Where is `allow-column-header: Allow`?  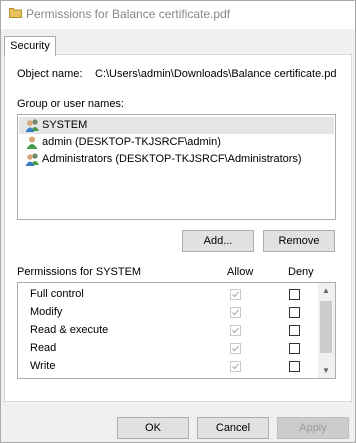 allow-column-header: Allow is located at coordinates (240, 272).